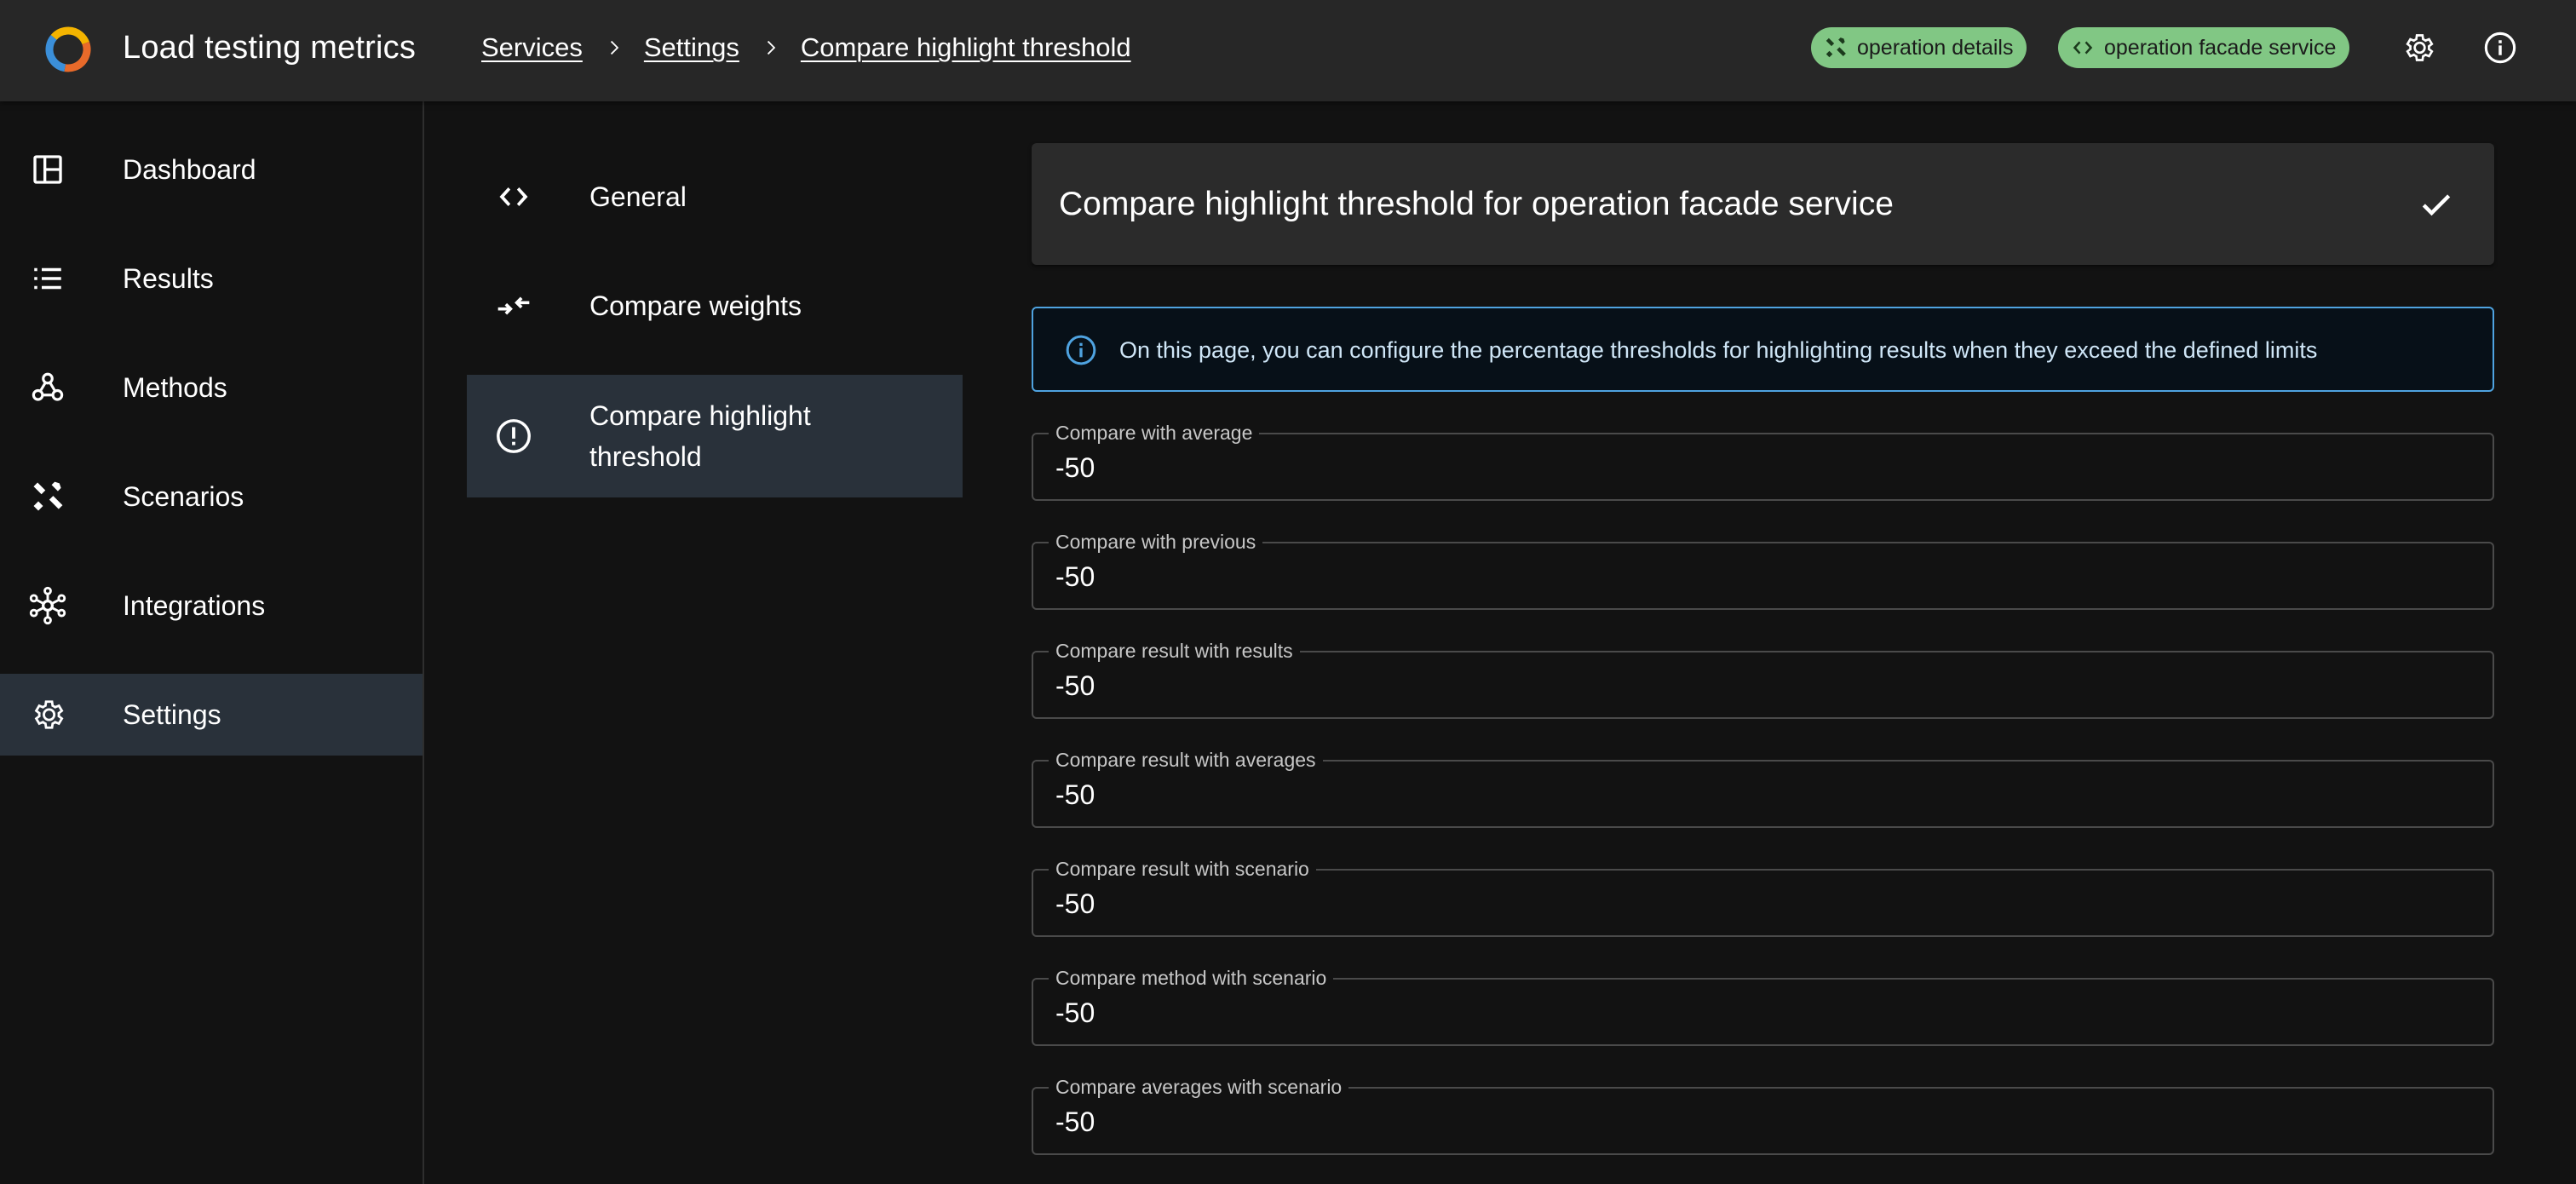 This screenshot has width=2576, height=1184. What do you see at coordinates (692, 47) in the screenshot?
I see `breadcrumb-settings: Settings` at bounding box center [692, 47].